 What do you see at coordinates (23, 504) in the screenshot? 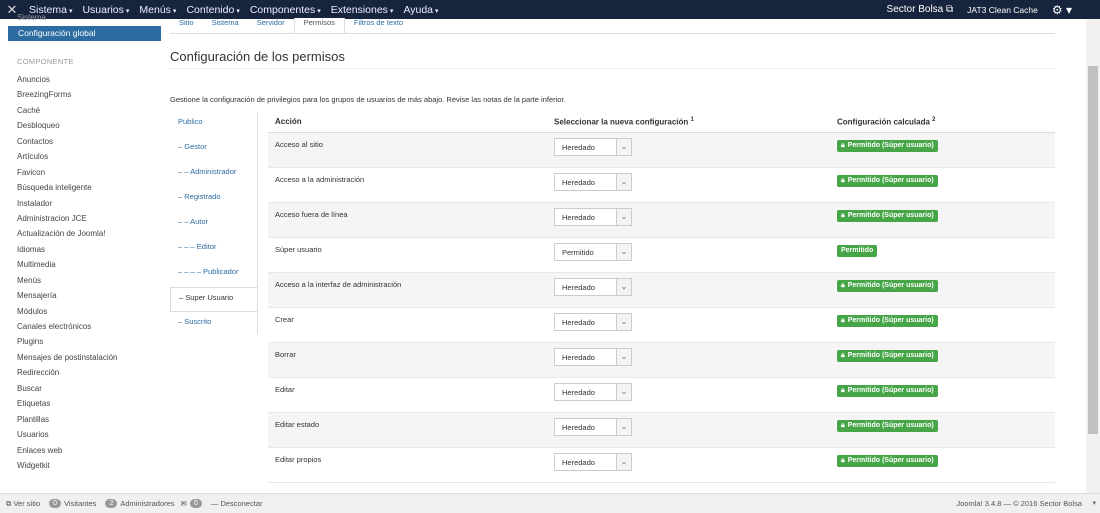
I see `ver-sitio-link: ⧉ Ver sitio` at bounding box center [23, 504].